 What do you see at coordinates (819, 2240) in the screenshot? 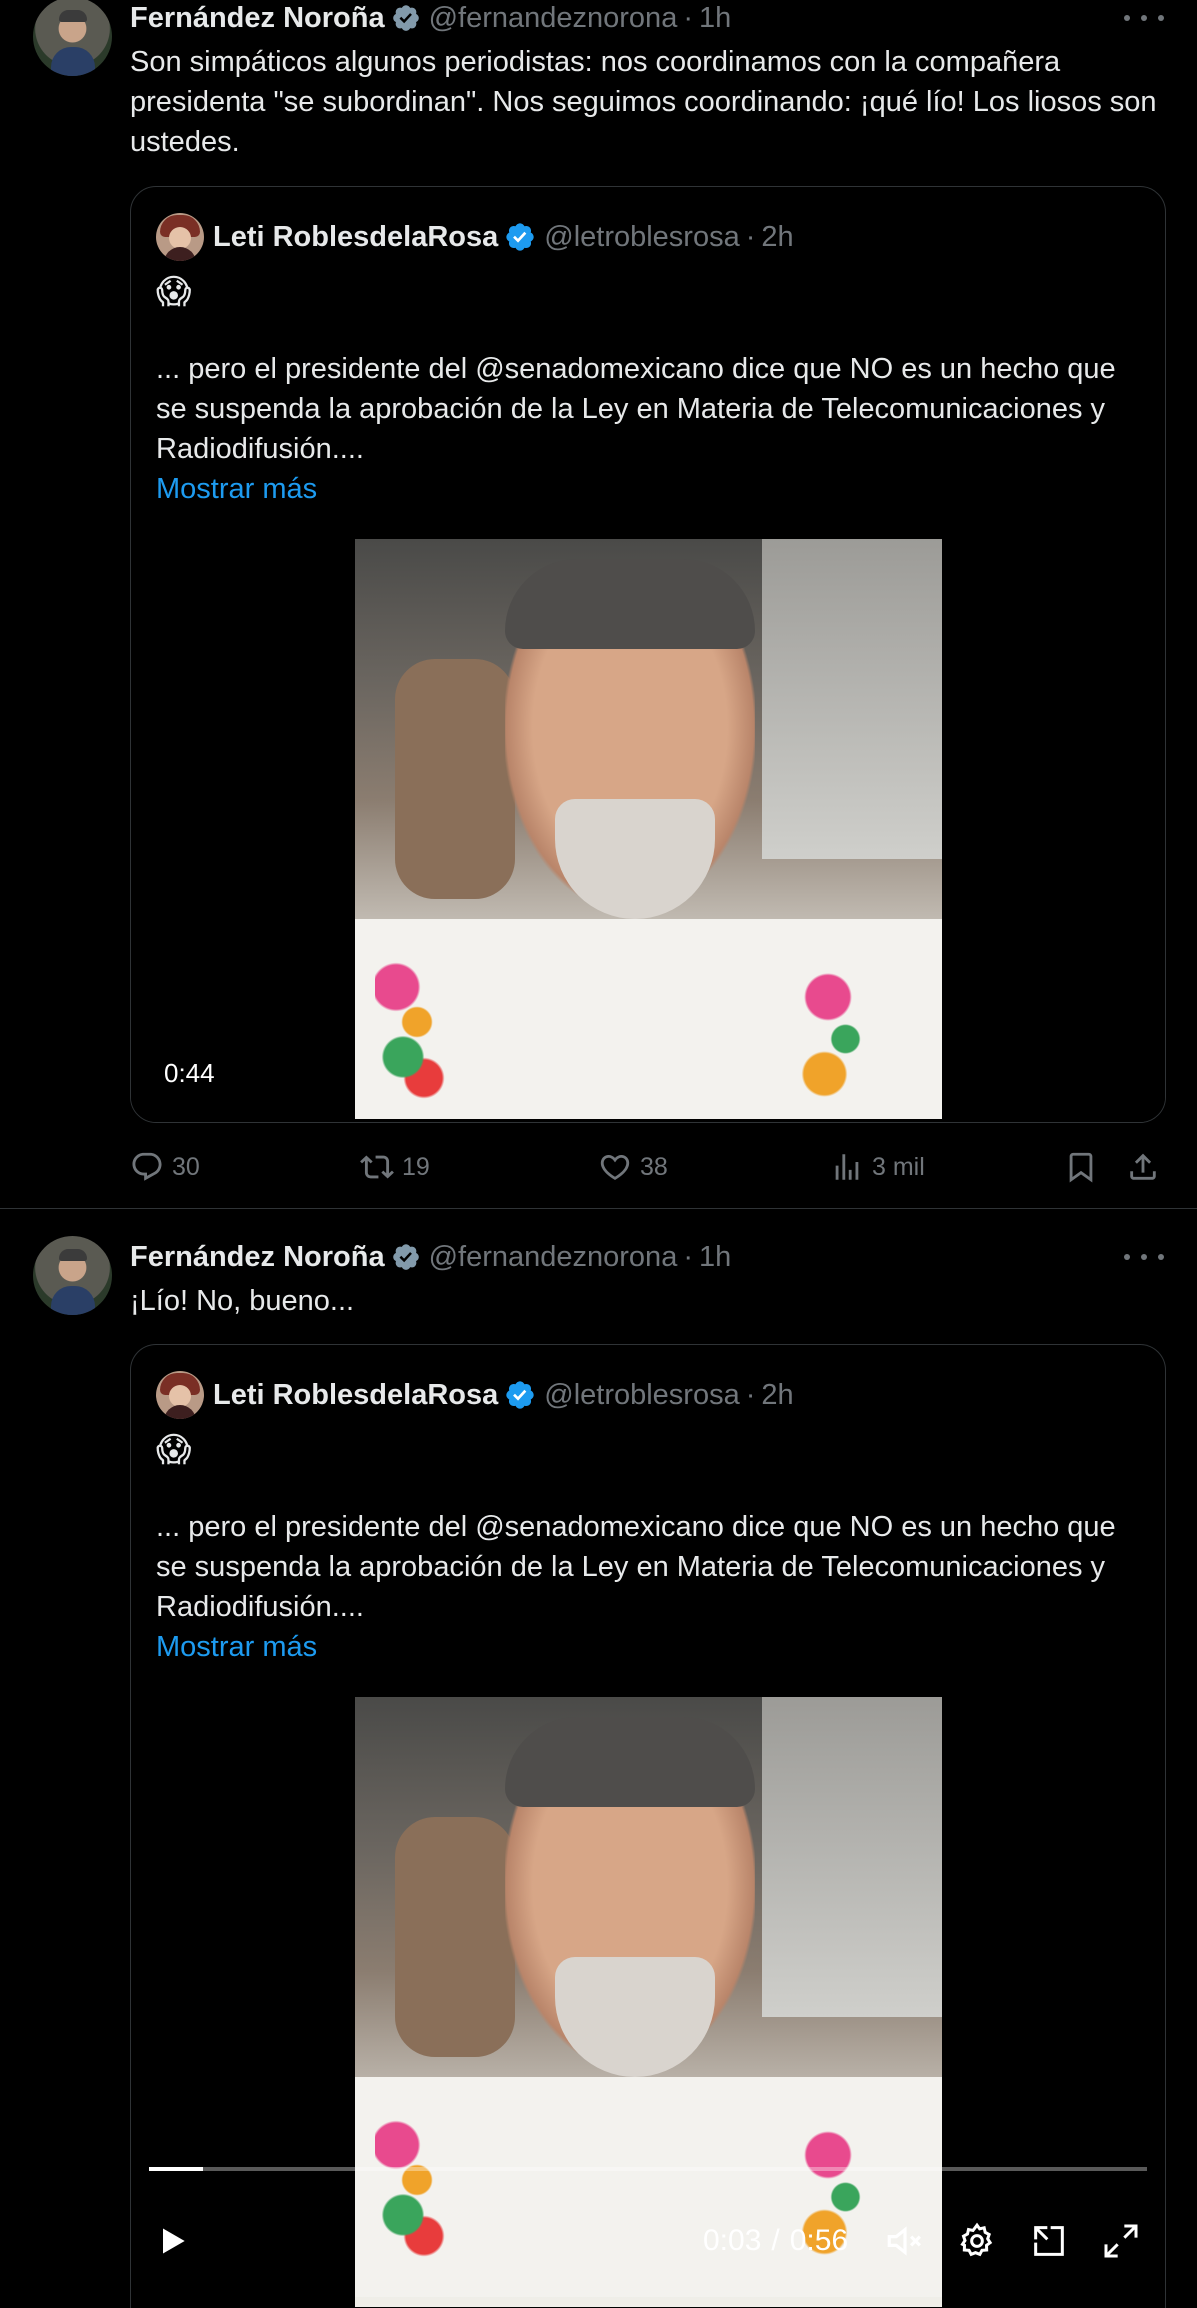
I see `video-duration: 0:56` at bounding box center [819, 2240].